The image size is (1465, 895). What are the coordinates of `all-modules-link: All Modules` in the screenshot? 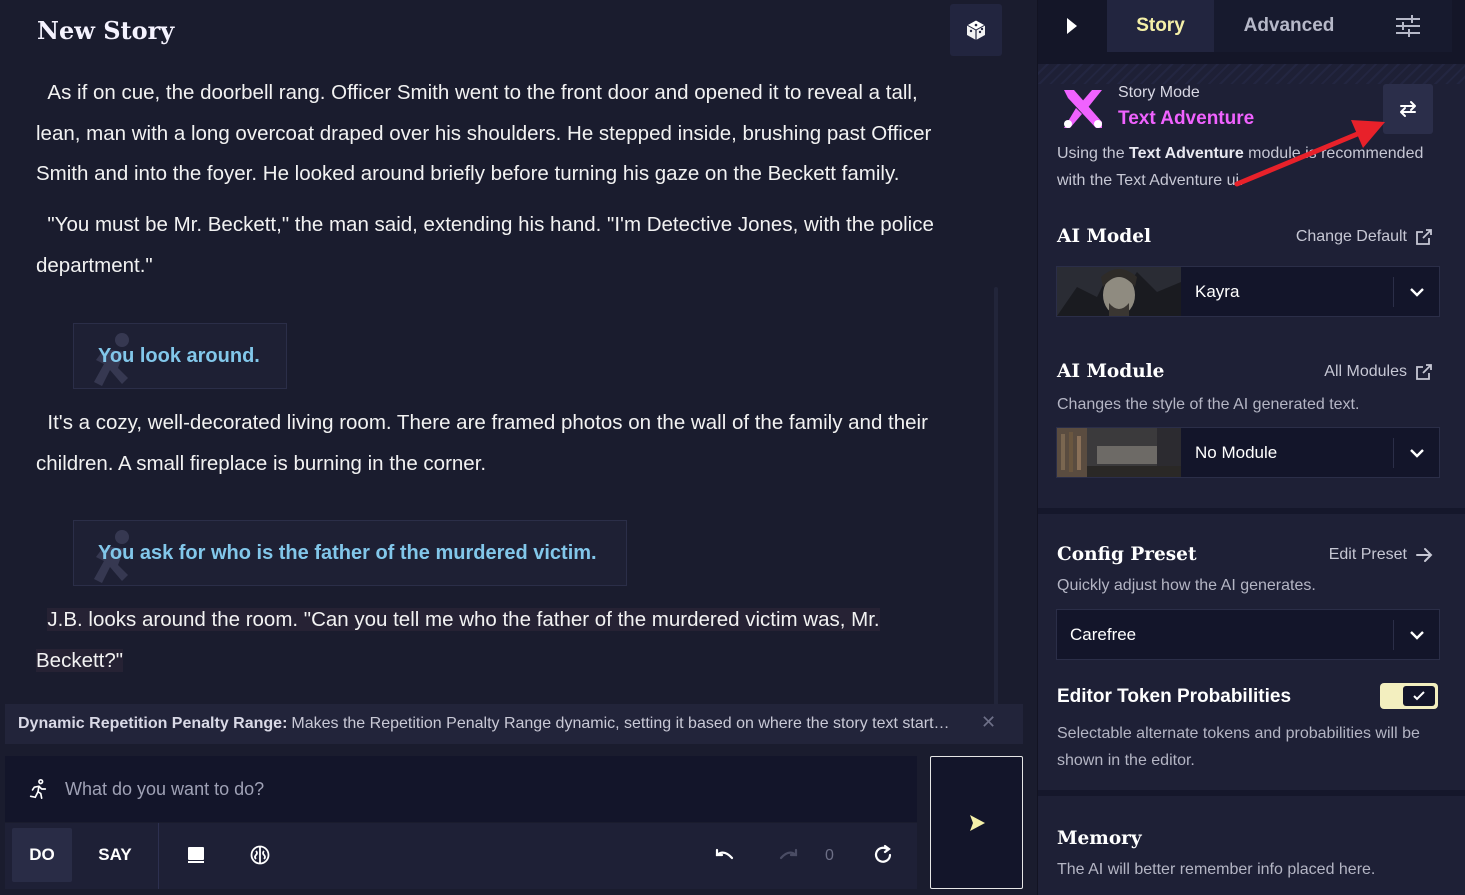 It's located at (1378, 372).